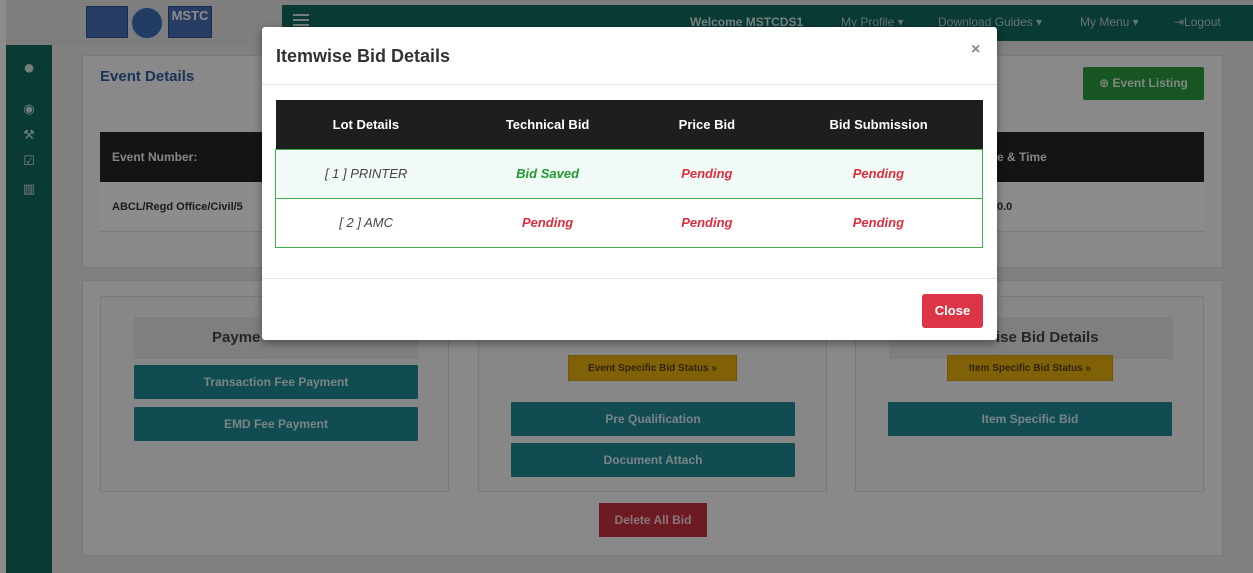 Image resolution: width=1253 pixels, height=573 pixels. Describe the element at coordinates (366, 173) in the screenshot. I see `lot-cell: [ 1 ] PRINTER` at that location.